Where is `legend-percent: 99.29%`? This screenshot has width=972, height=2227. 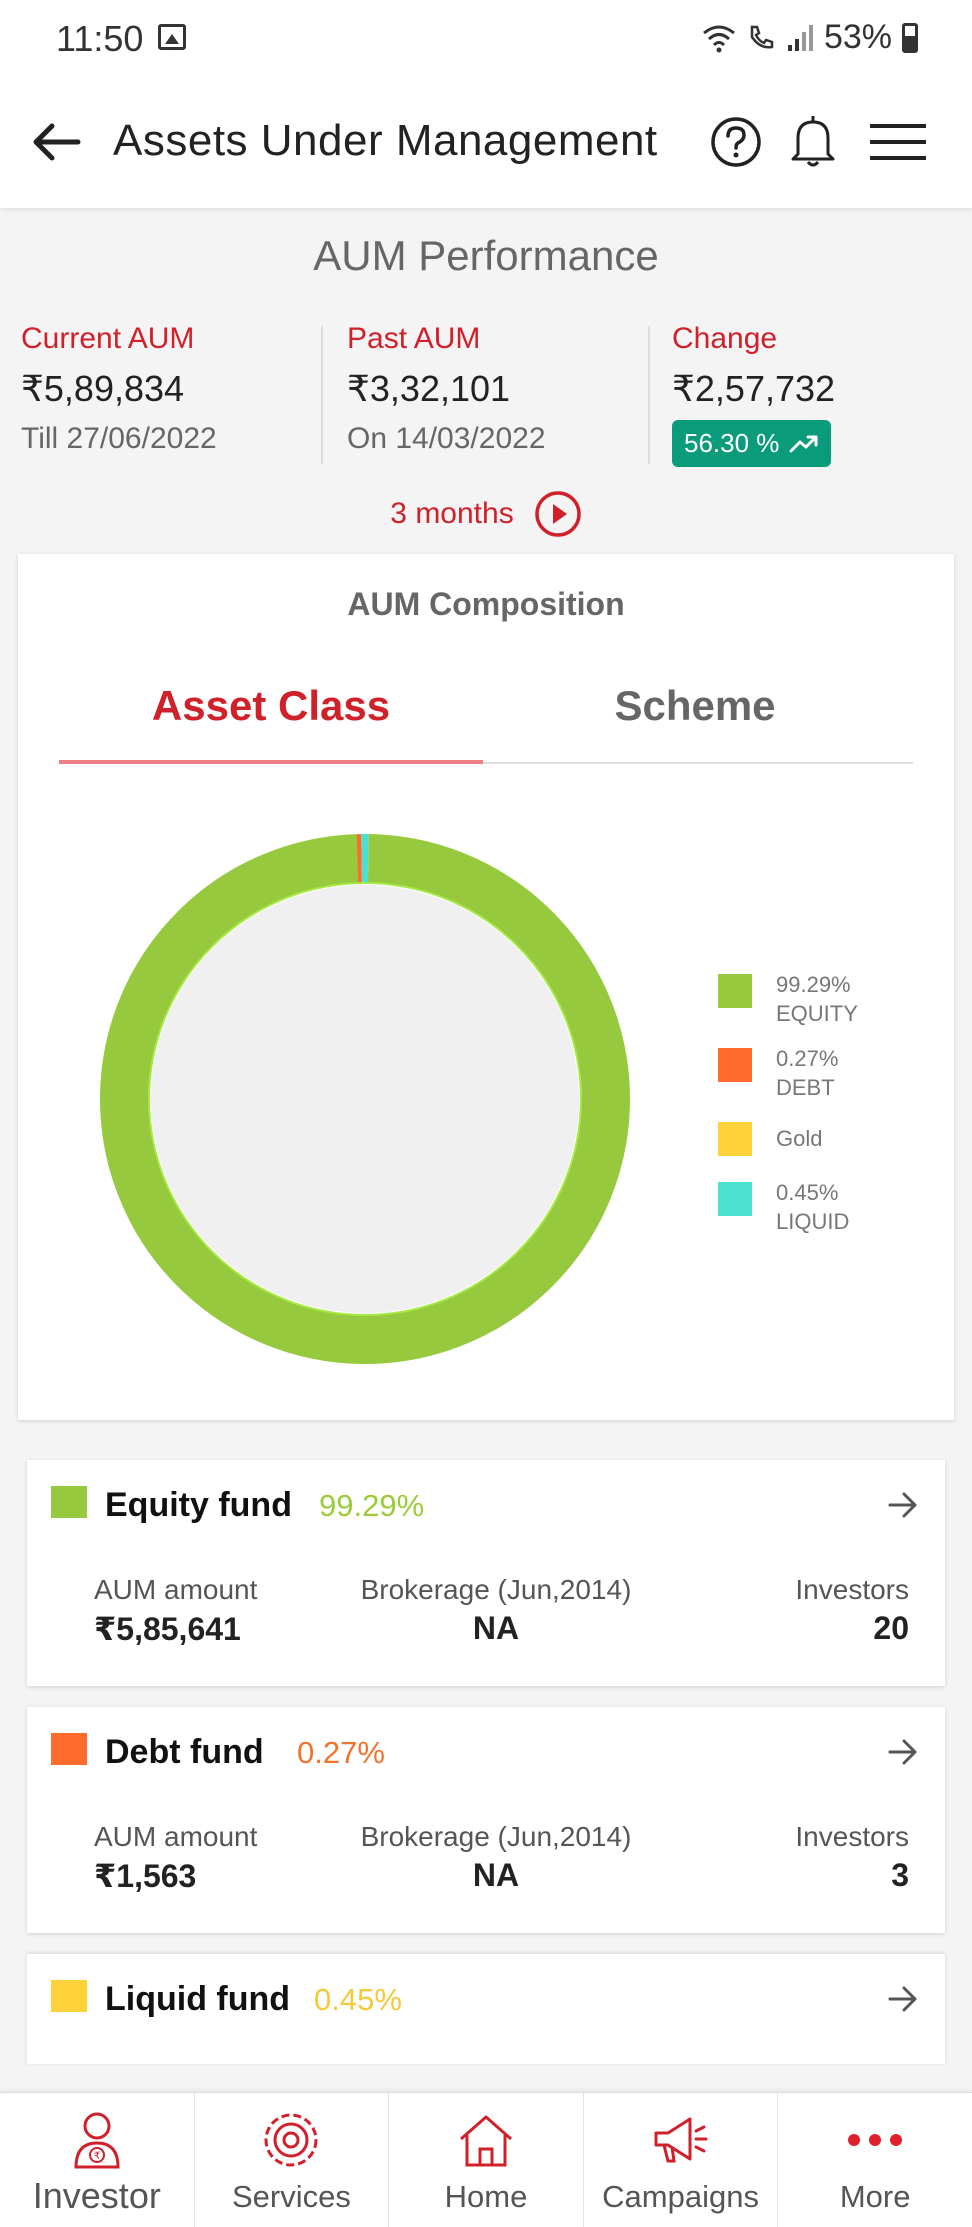
legend-percent: 99.29% is located at coordinates (813, 984).